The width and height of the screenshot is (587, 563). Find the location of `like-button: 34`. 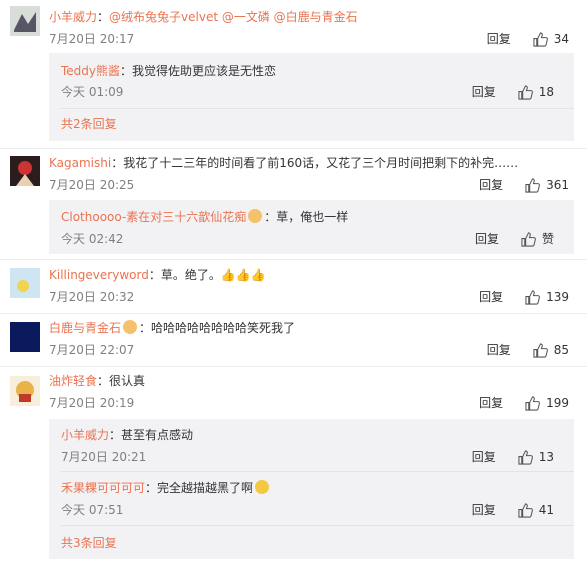

like-button: 34 is located at coordinates (551, 39).